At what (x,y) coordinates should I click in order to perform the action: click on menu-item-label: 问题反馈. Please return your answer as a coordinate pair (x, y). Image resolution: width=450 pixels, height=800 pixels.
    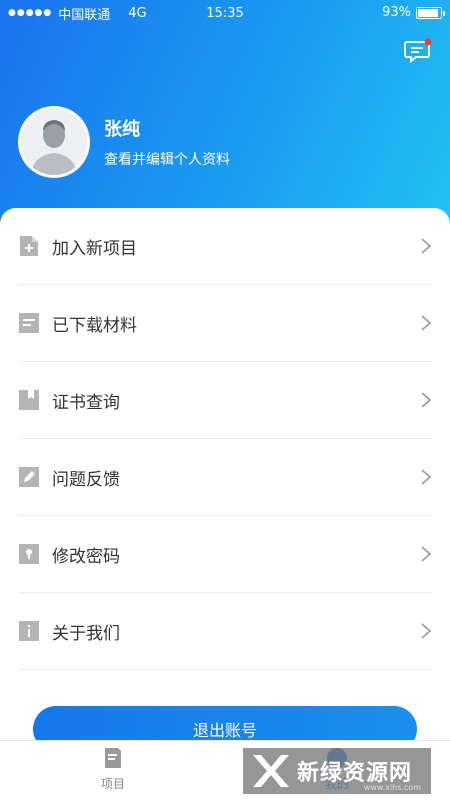
    Looking at the image, I should click on (86, 479).